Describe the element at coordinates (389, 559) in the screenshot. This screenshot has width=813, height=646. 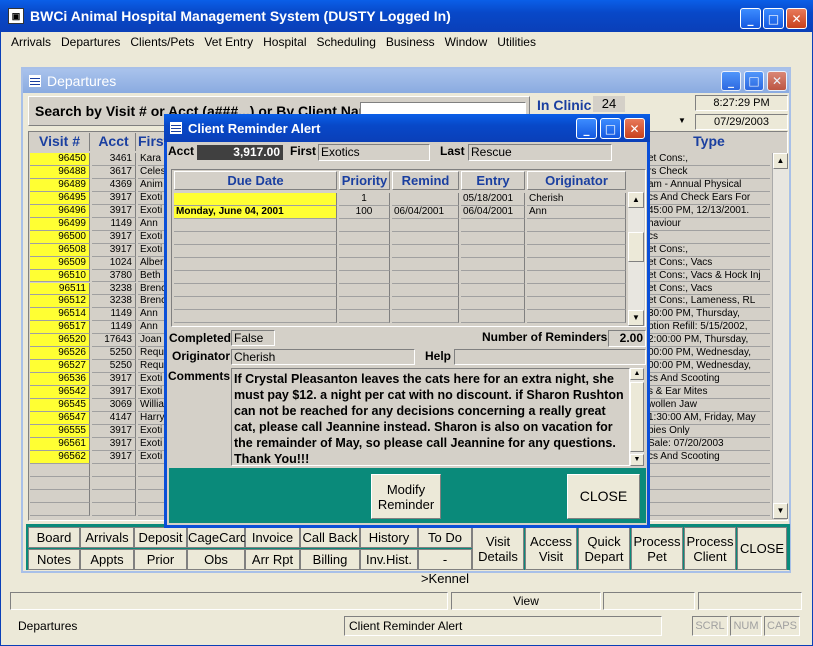
I see `btn-invhist-2: Inv.Hist.` at that location.